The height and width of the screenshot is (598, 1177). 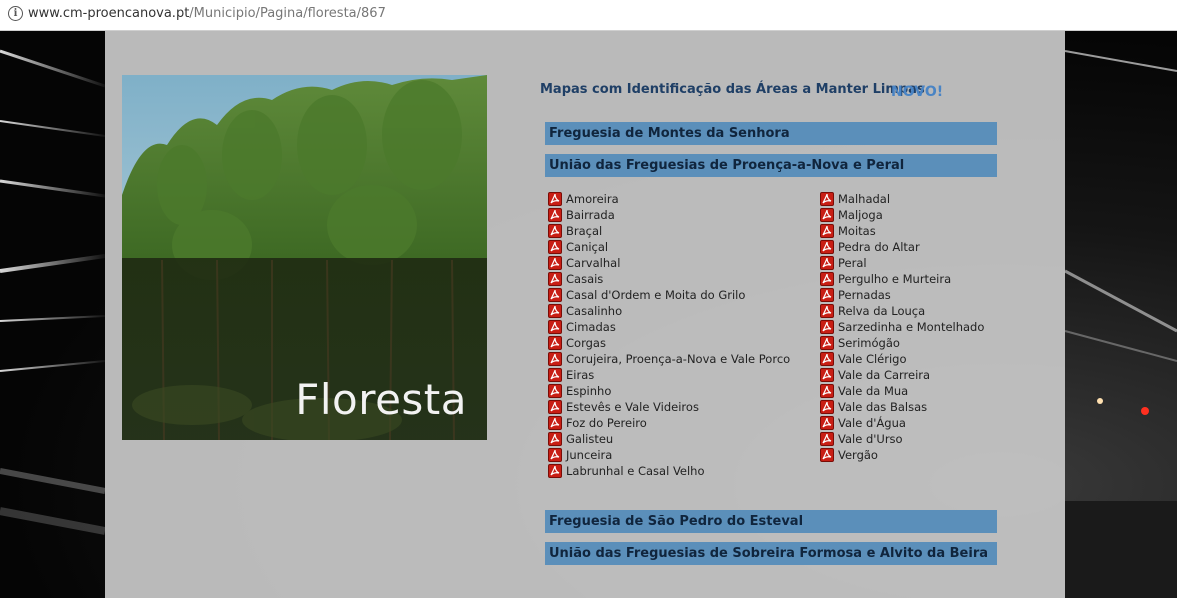 What do you see at coordinates (590, 215) in the screenshot?
I see `place-label: Bairrada` at bounding box center [590, 215].